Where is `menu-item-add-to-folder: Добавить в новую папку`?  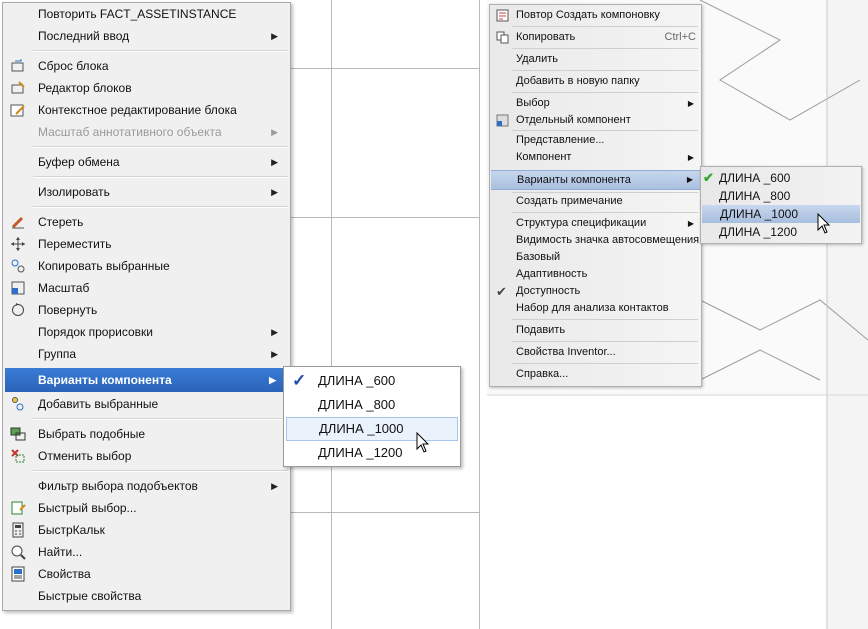 menu-item-add-to-folder: Добавить в новую папку is located at coordinates (595, 81).